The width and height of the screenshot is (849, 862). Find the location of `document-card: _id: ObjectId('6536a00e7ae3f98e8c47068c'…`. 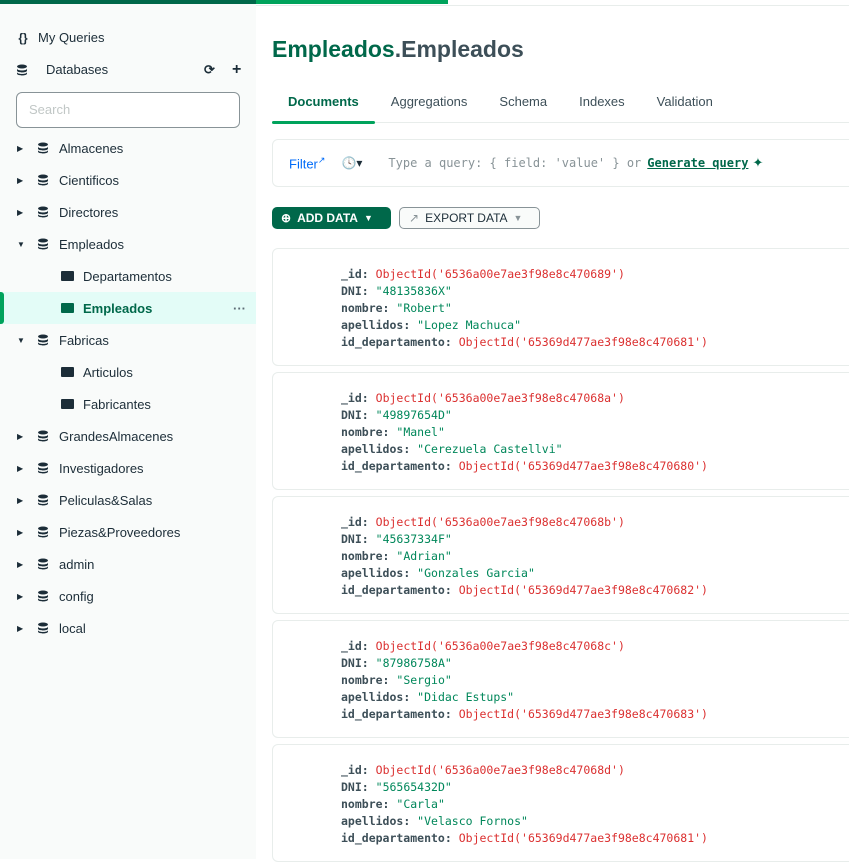

document-card: _id: ObjectId('6536a00e7ae3f98e8c47068c'… is located at coordinates (560, 679).